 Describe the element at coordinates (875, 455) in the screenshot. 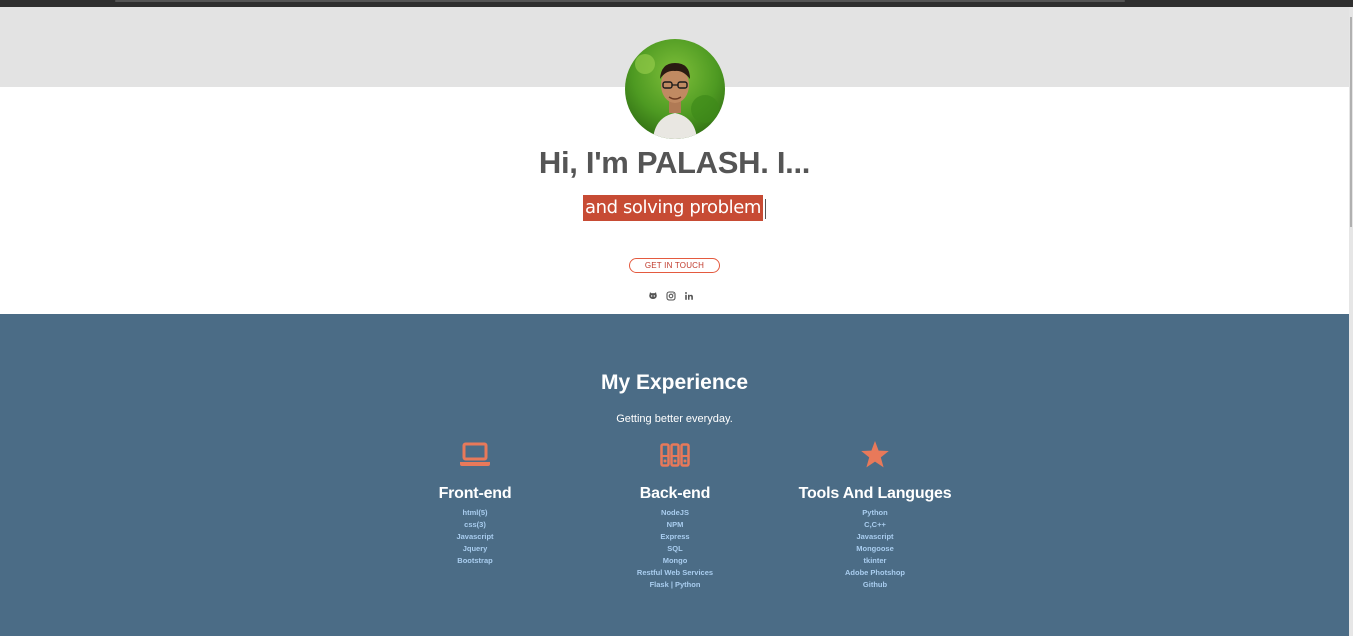

I see `star-icon` at that location.